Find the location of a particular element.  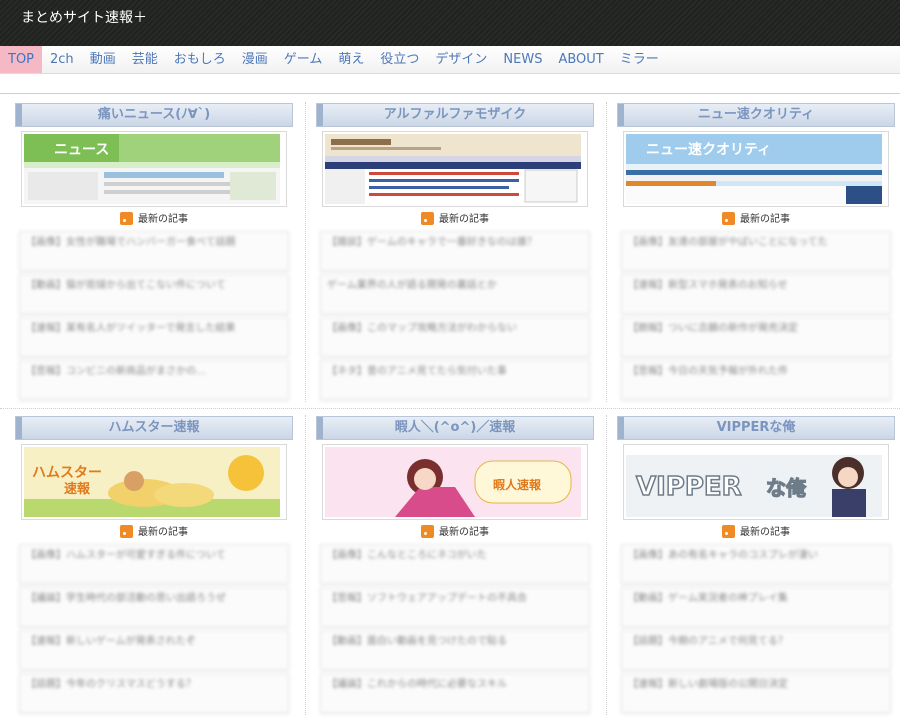

nav-item-manga: 漫画 is located at coordinates (255, 59).